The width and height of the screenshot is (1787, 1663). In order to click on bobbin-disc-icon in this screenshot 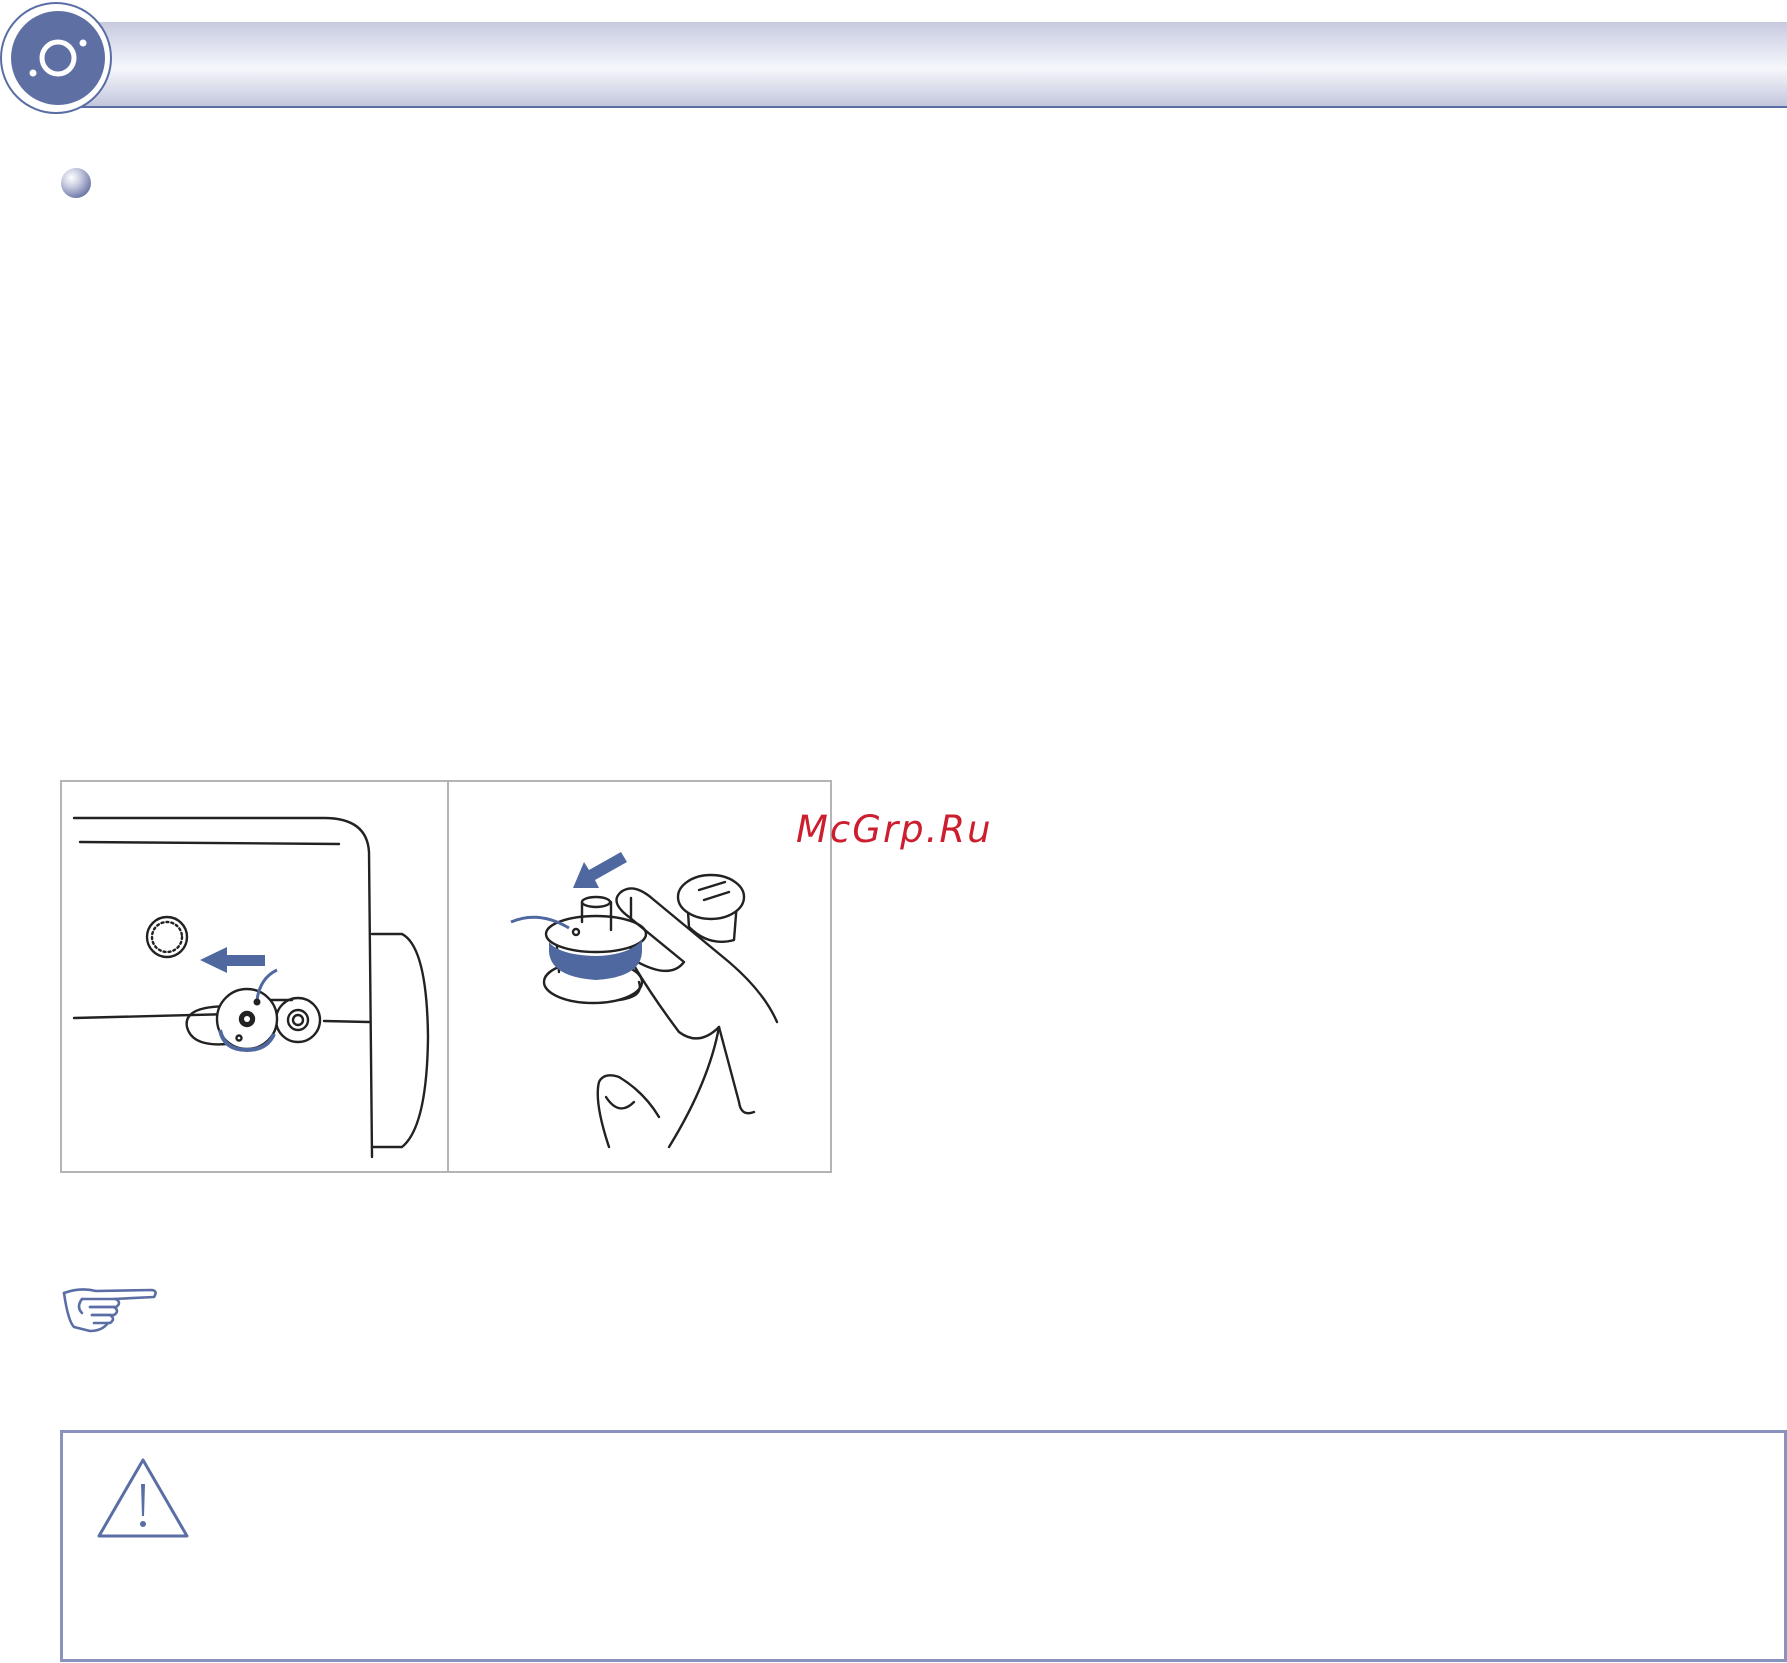, I will do `click(56, 58)`.